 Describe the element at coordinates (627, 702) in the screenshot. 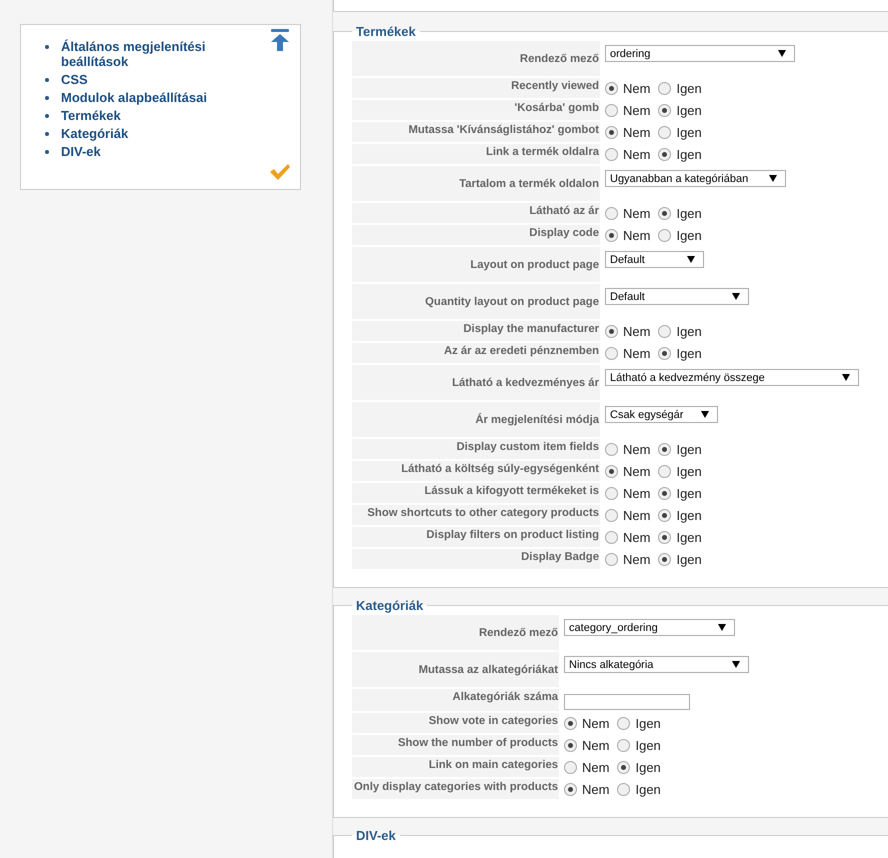

I see `input-field` at that location.